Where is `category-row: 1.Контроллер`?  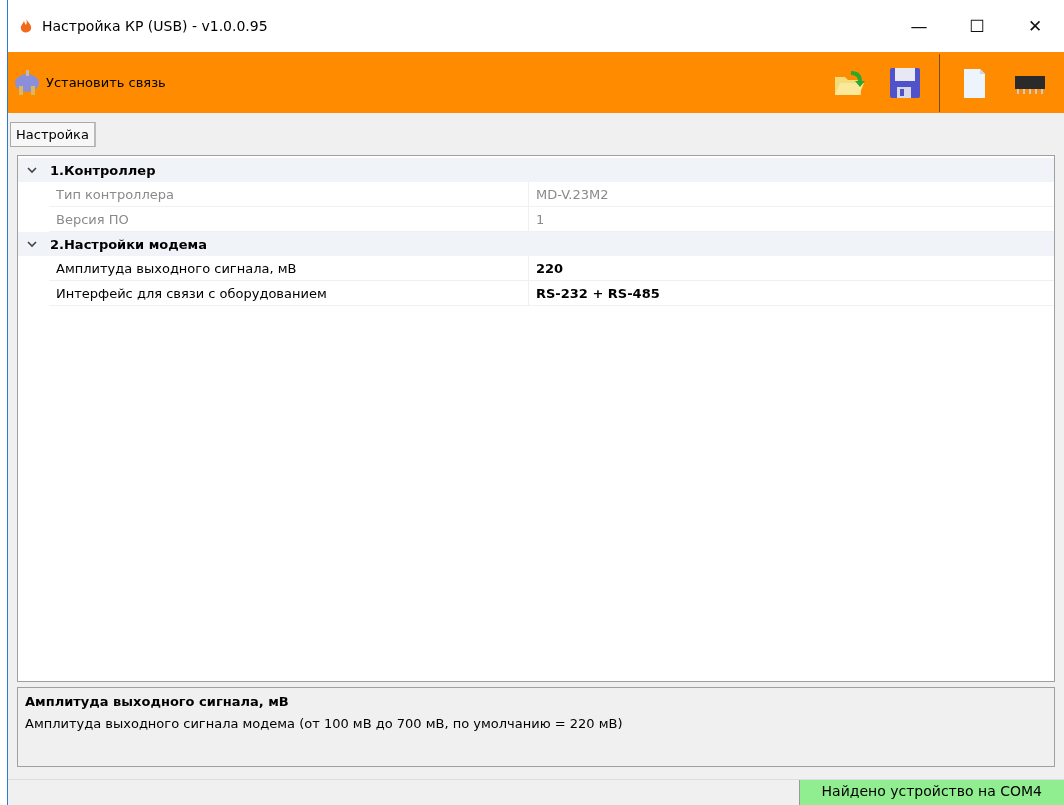 category-row: 1.Контроллер is located at coordinates (536, 170).